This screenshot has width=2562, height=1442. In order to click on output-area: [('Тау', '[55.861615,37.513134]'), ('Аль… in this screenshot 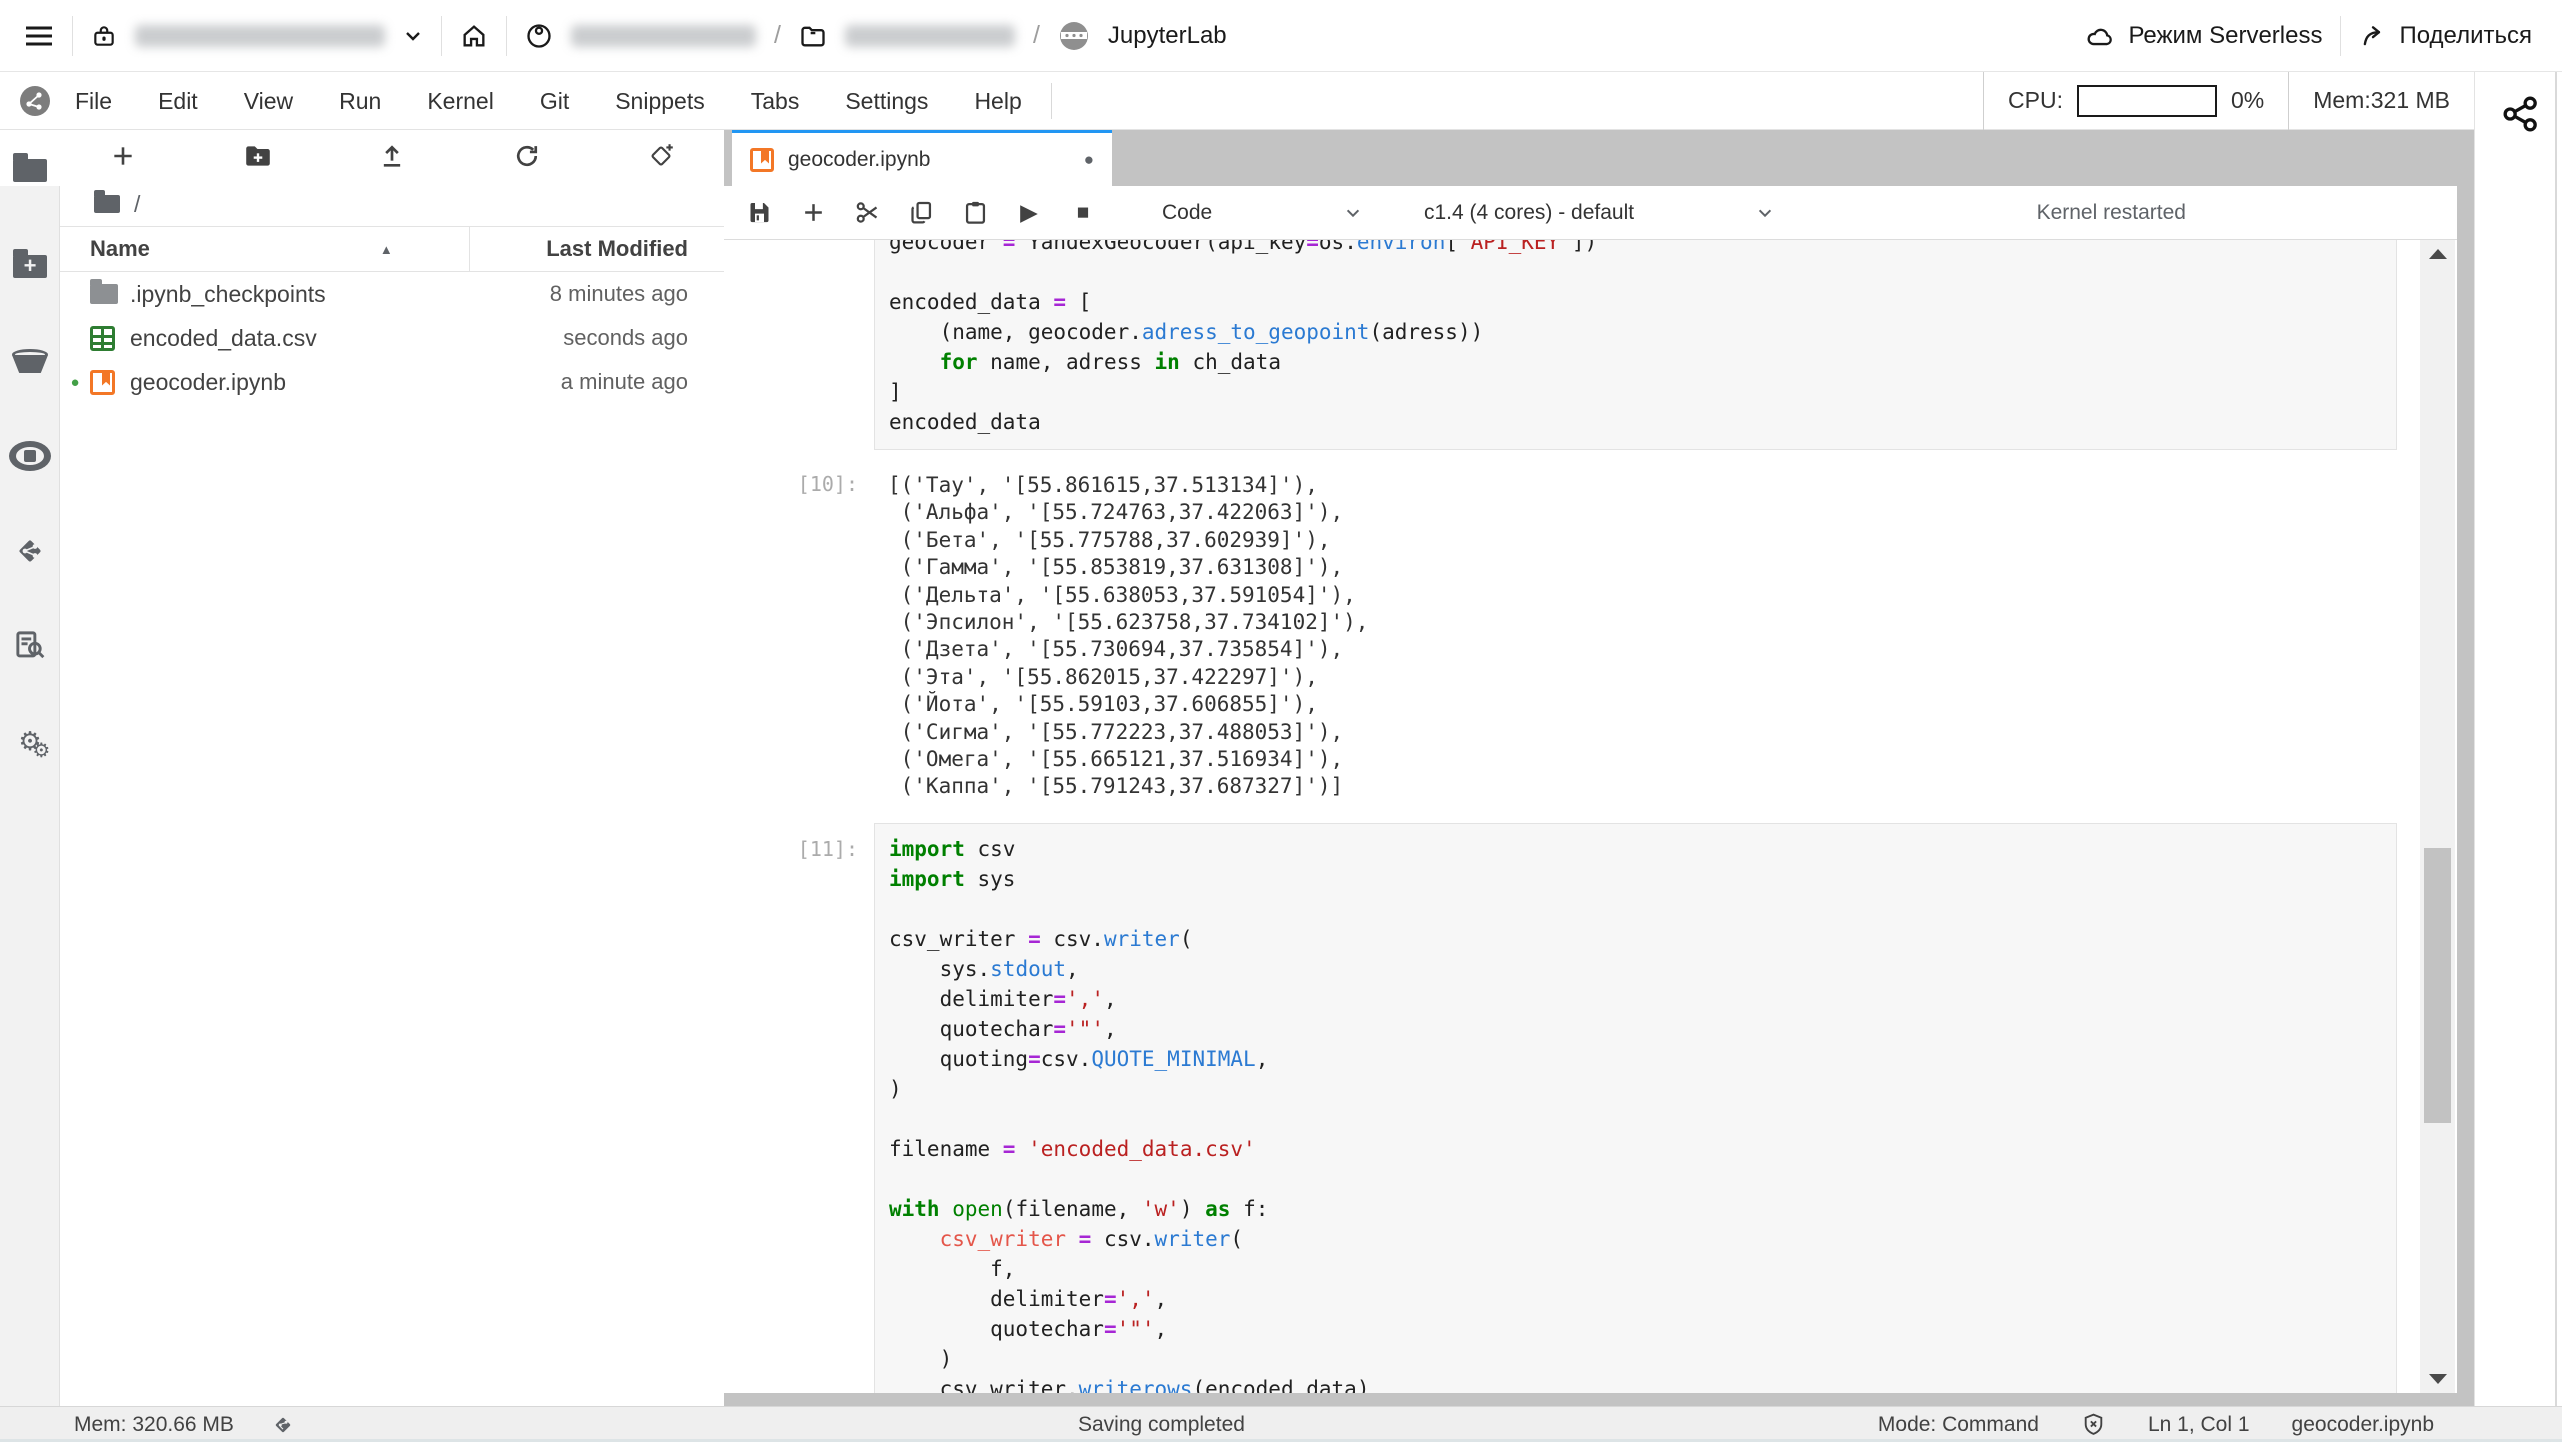, I will do `click(1128, 636)`.